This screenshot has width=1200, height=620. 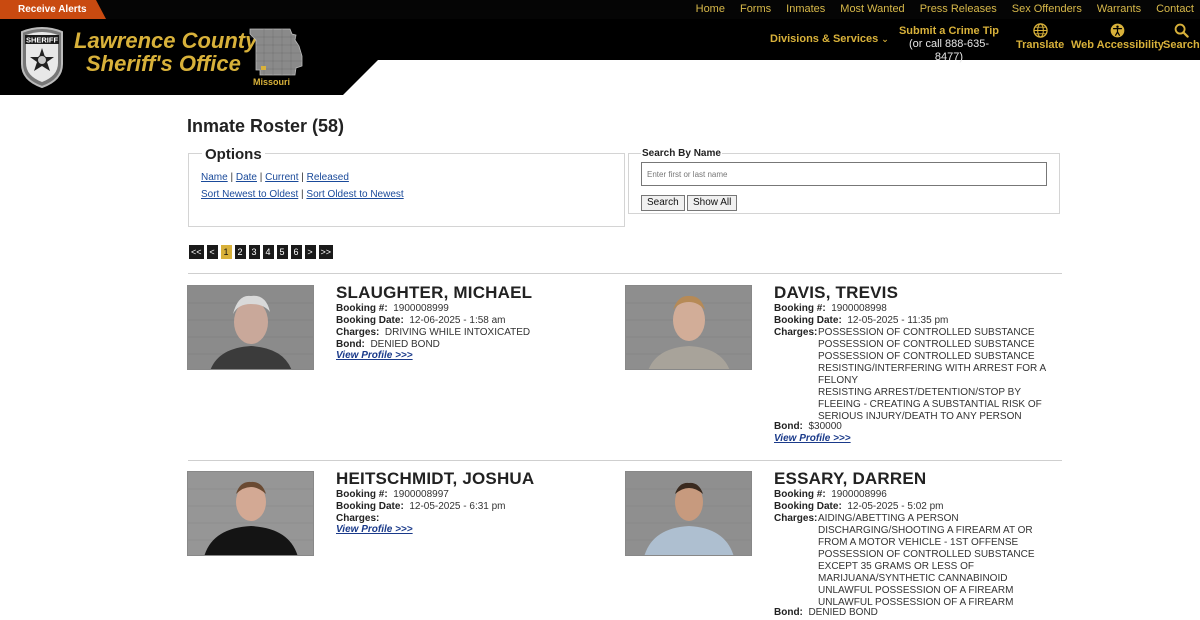 I want to click on web-accessibility-button: Web Accessibility, so click(x=1117, y=37).